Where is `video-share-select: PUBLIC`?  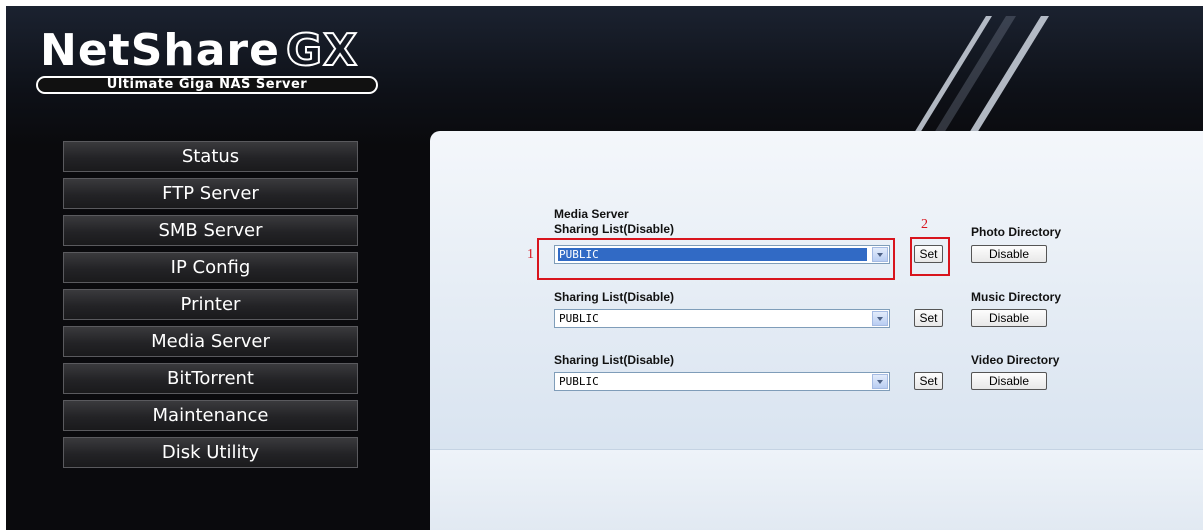
video-share-select: PUBLIC is located at coordinates (722, 381).